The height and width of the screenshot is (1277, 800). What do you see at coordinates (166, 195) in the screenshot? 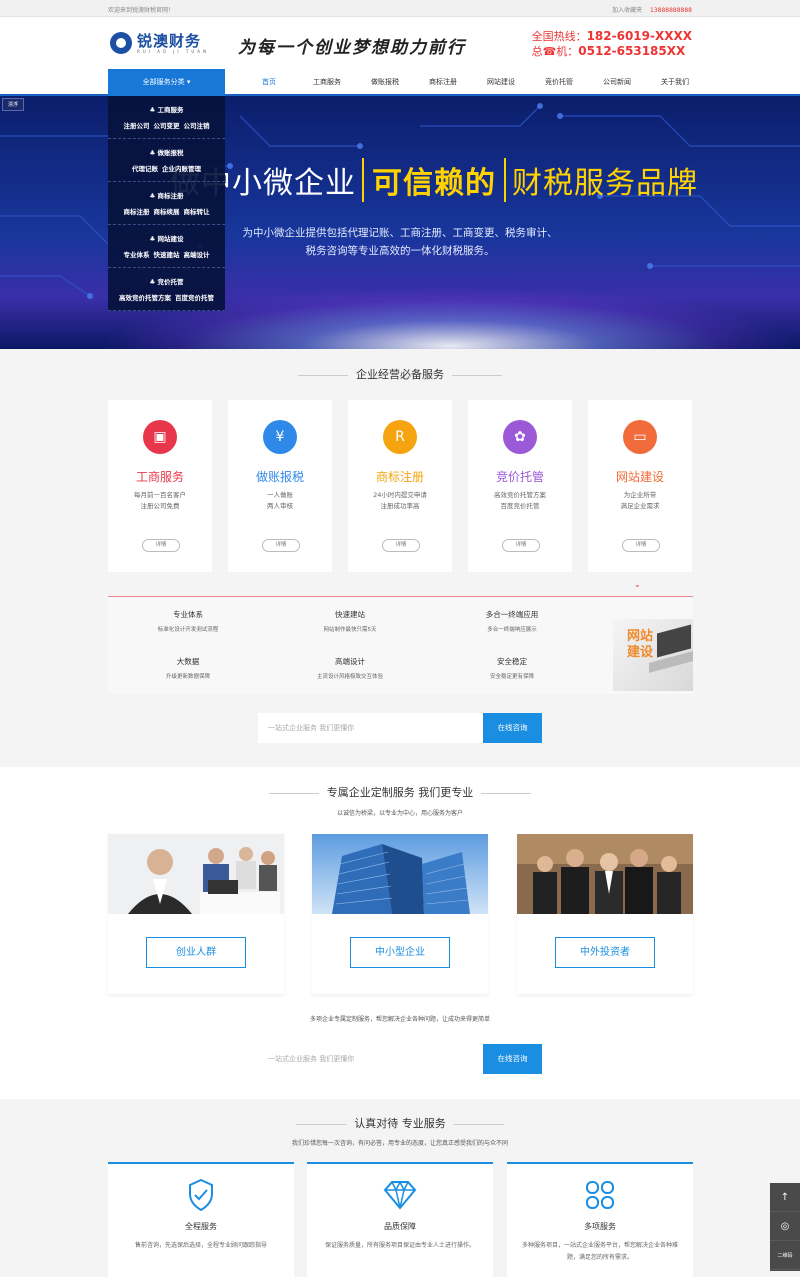
I see `dropdown-group-head: 商标注册` at bounding box center [166, 195].